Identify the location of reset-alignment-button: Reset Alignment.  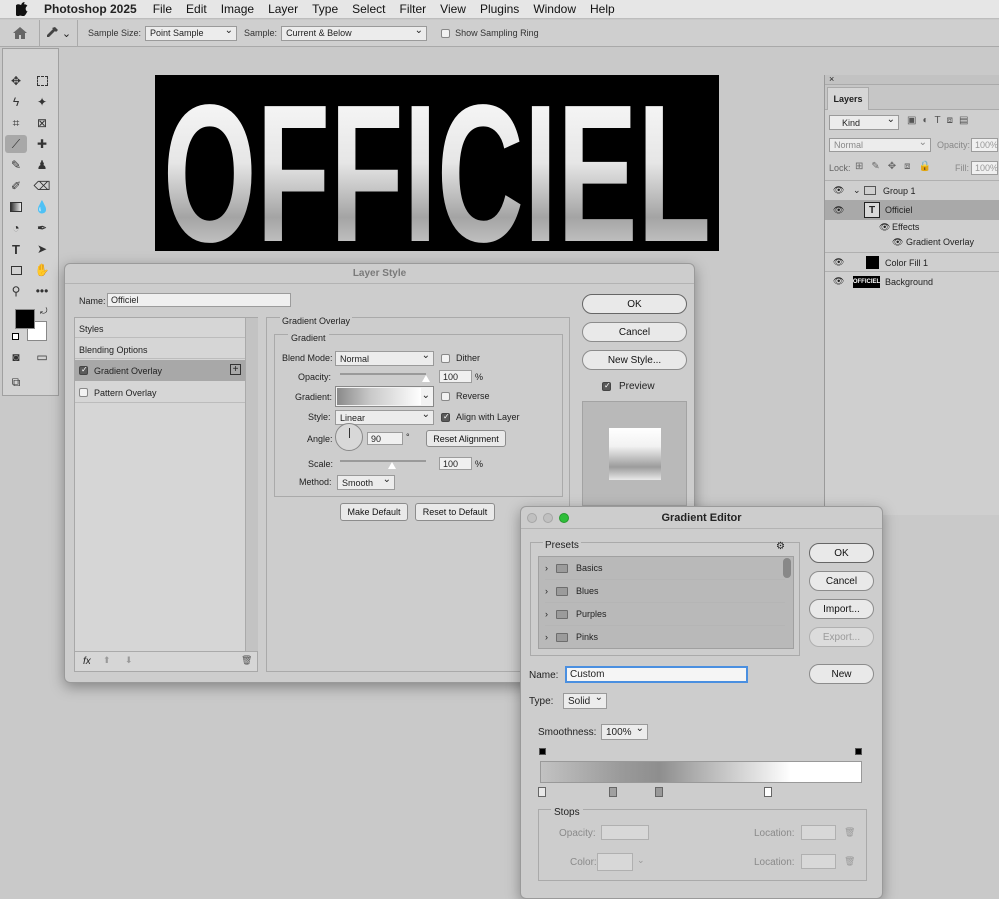
(466, 438).